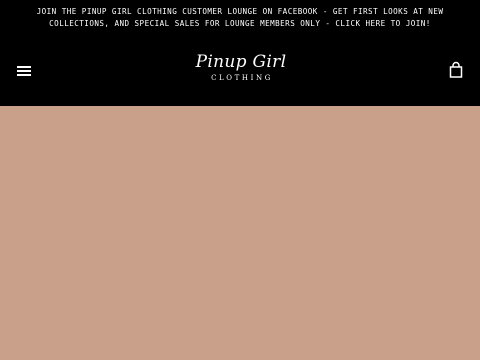 The width and height of the screenshot is (480, 360). Describe the element at coordinates (241, 62) in the screenshot. I see `logo-script-text: Pinup Girl` at that location.